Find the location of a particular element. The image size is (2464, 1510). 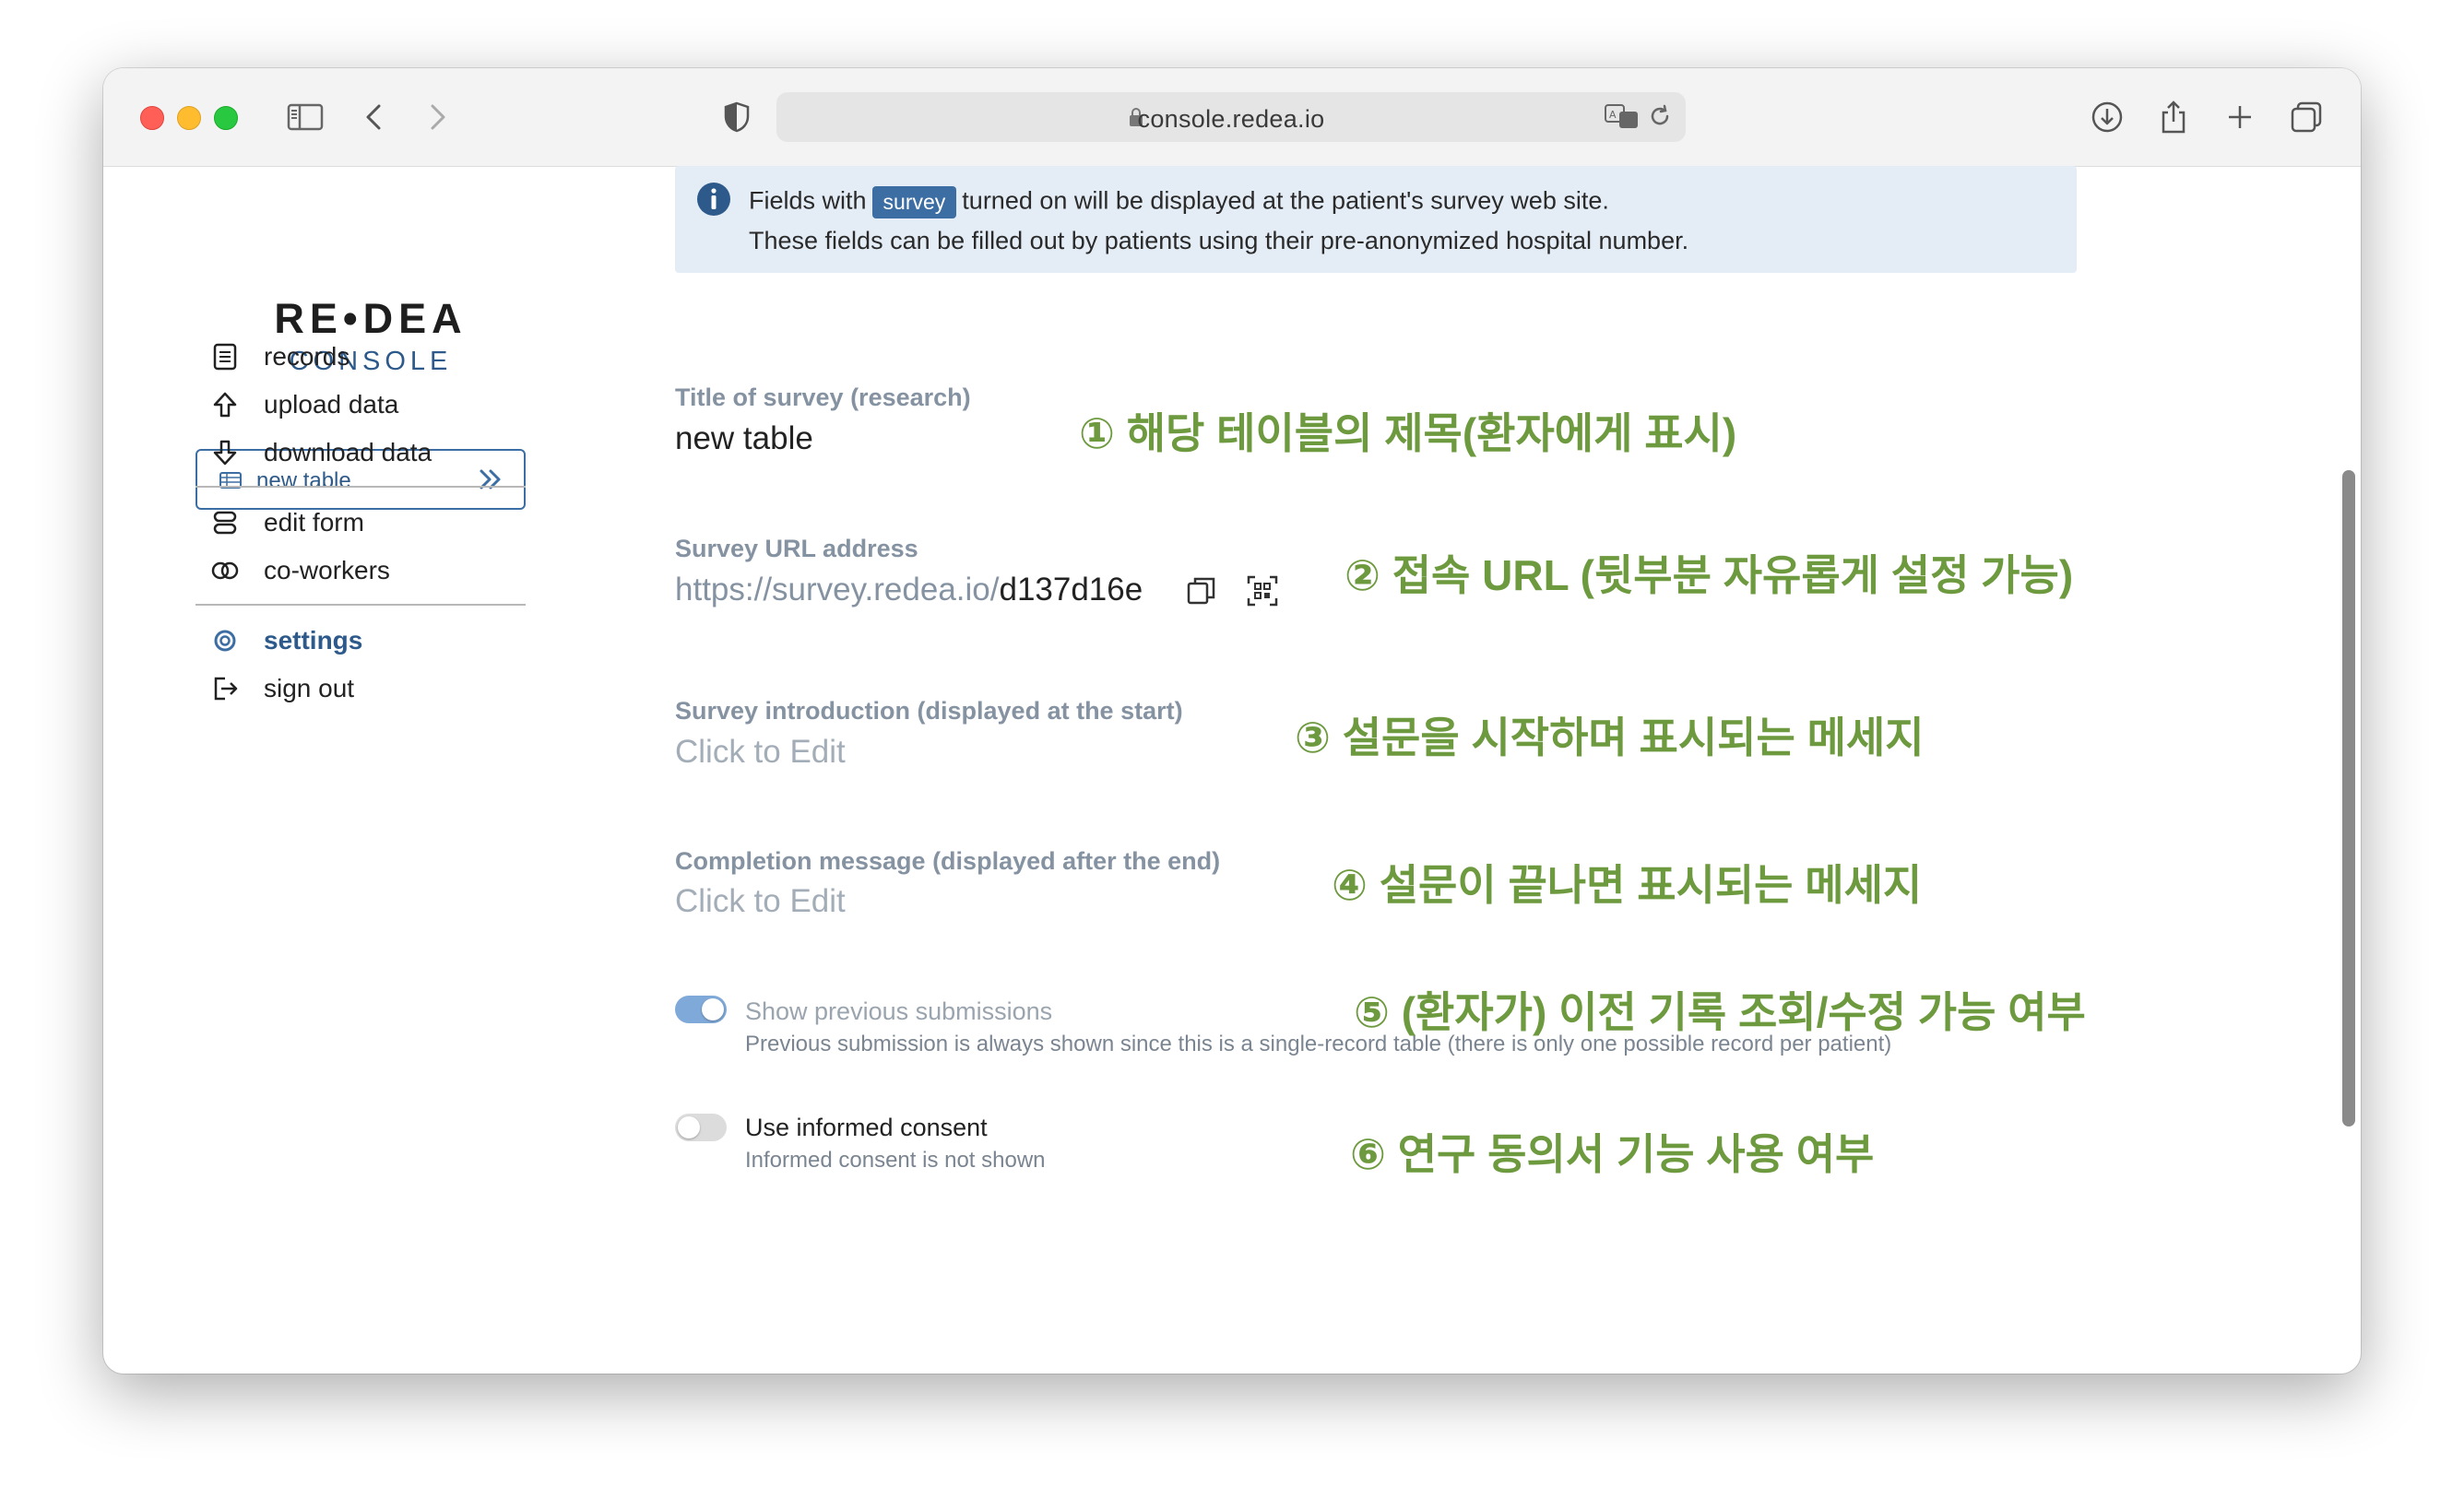

co-workers-icon is located at coordinates (225, 570).